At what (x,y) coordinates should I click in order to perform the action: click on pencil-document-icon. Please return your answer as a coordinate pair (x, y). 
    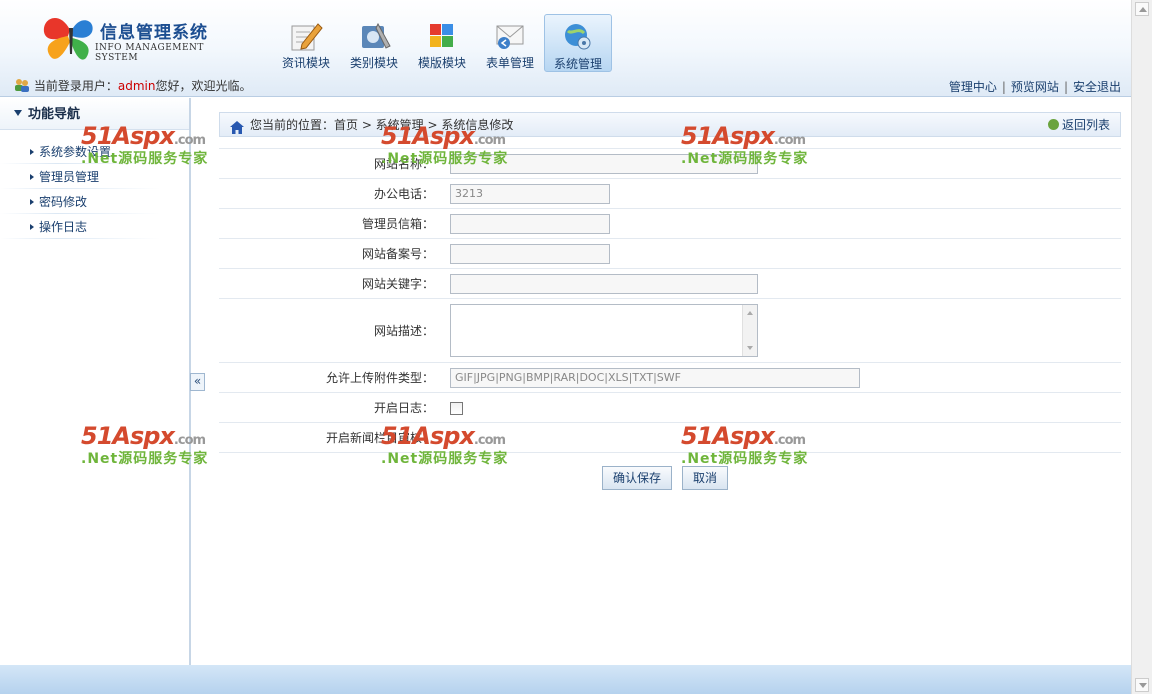
    Looking at the image, I should click on (306, 36).